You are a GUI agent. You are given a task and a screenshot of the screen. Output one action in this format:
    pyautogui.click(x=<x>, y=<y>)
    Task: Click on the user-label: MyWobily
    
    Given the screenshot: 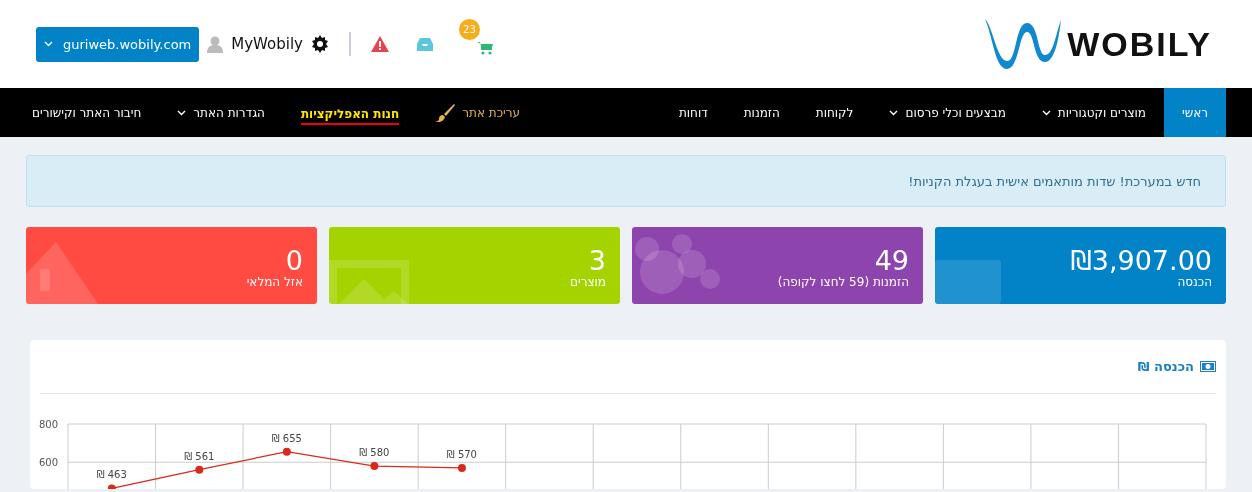 What is the action you would take?
    pyautogui.click(x=267, y=44)
    